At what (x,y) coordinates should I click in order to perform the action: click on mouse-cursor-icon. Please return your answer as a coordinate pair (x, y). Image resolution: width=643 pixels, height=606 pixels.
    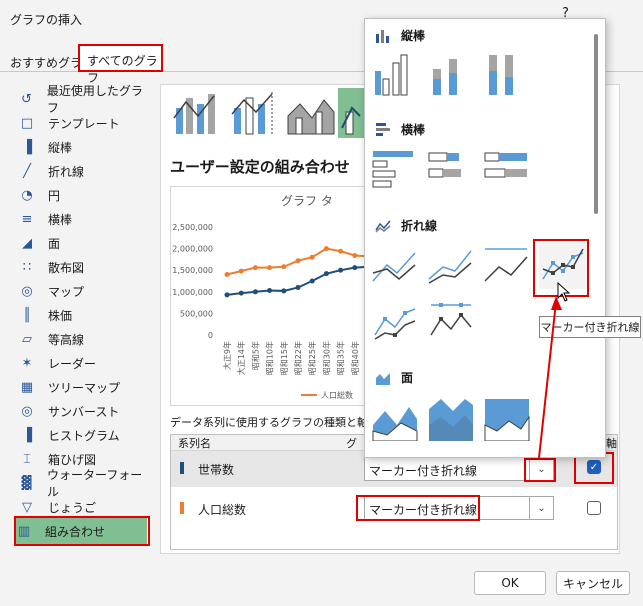
    Looking at the image, I should click on (564, 292).